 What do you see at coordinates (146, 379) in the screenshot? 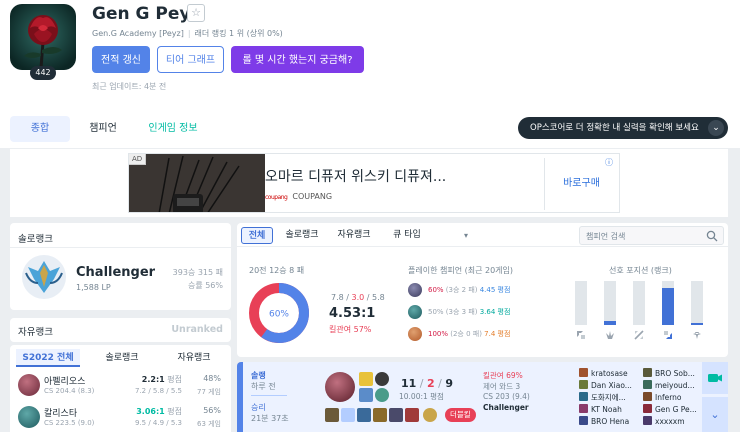
I see `champion-kda: 2.2:1 평점` at bounding box center [146, 379].